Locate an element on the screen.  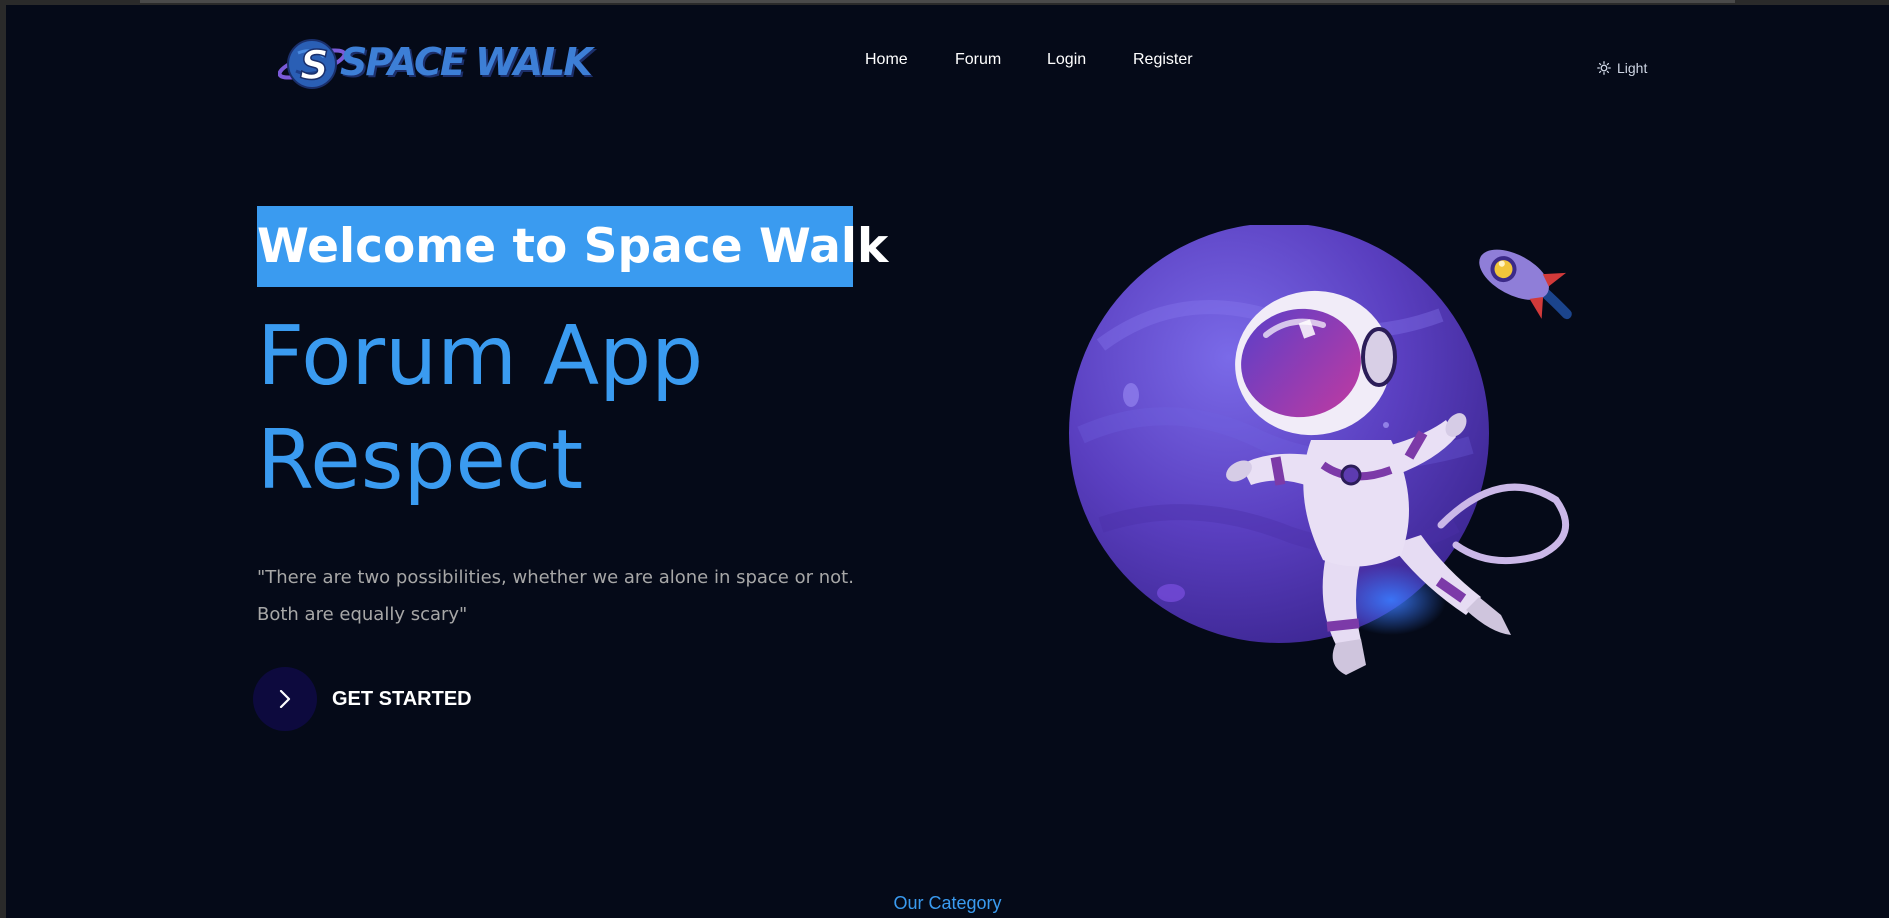
cta-circle is located at coordinates (285, 699).